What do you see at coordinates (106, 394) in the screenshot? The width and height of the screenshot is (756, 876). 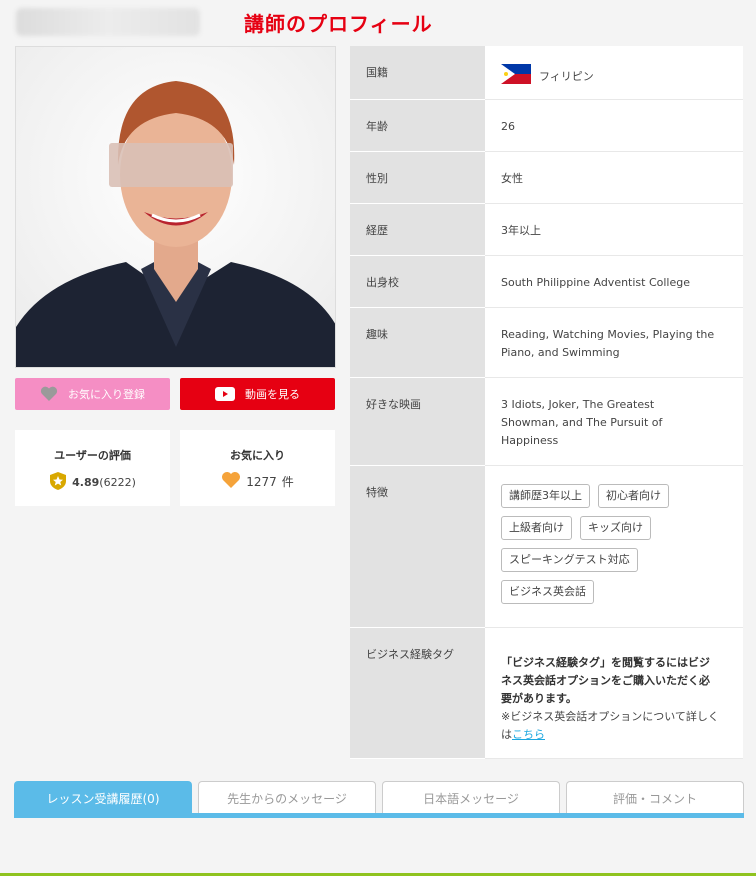 I see `favorite-button-label: お気に入り登録` at bounding box center [106, 394].